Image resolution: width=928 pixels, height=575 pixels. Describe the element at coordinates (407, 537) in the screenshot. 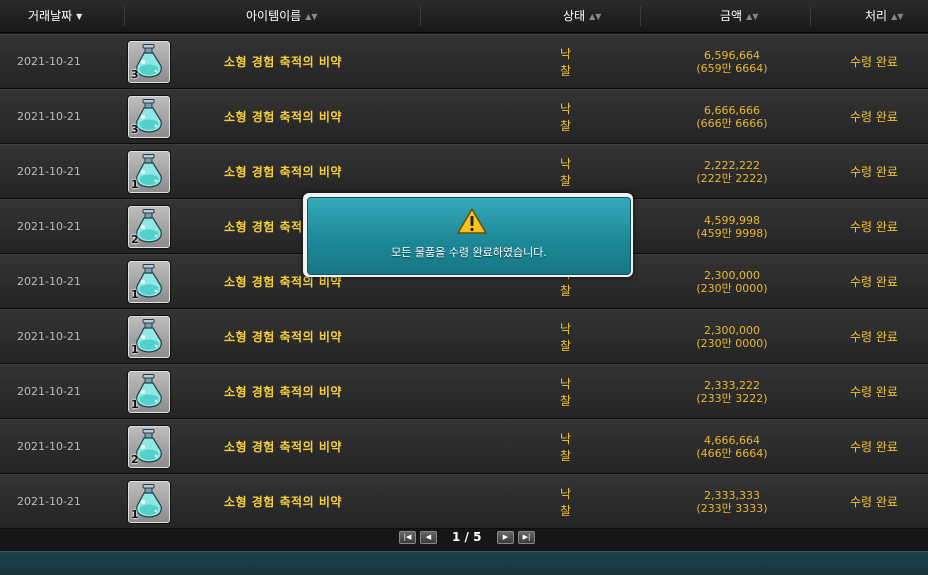

I see `first-page-button: |◀` at that location.